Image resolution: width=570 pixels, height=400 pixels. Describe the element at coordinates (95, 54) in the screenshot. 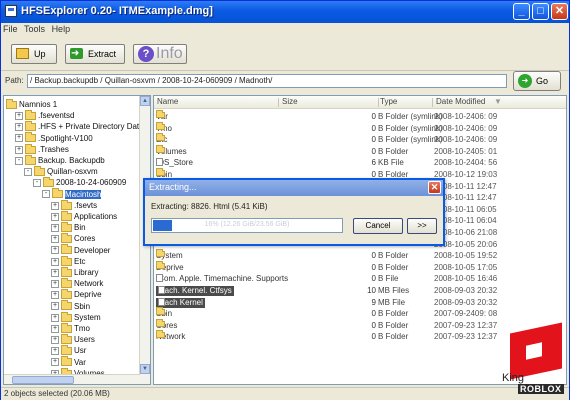

I see `extract-button: Extract` at that location.